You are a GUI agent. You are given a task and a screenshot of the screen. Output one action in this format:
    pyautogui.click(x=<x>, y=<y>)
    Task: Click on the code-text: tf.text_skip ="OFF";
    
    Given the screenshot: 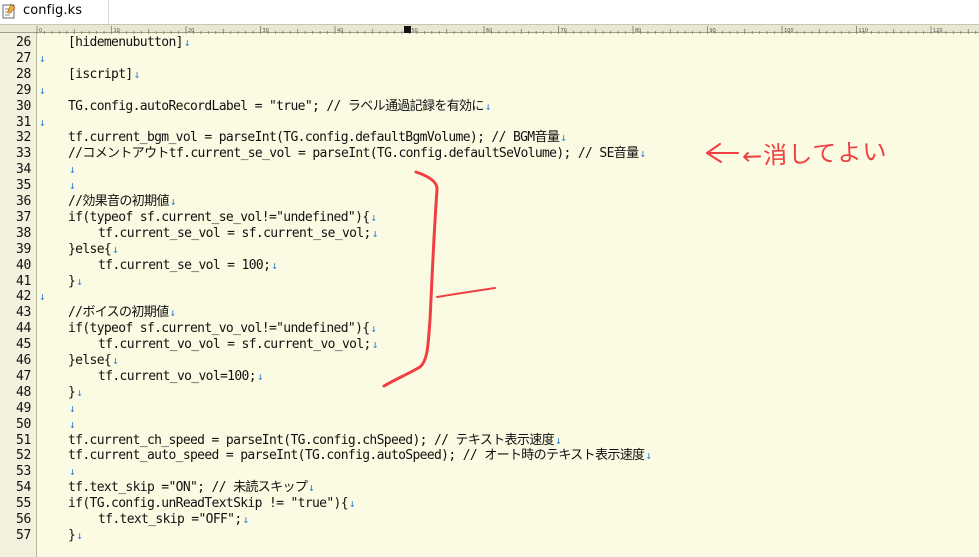 What is the action you would take?
    pyautogui.click(x=170, y=519)
    